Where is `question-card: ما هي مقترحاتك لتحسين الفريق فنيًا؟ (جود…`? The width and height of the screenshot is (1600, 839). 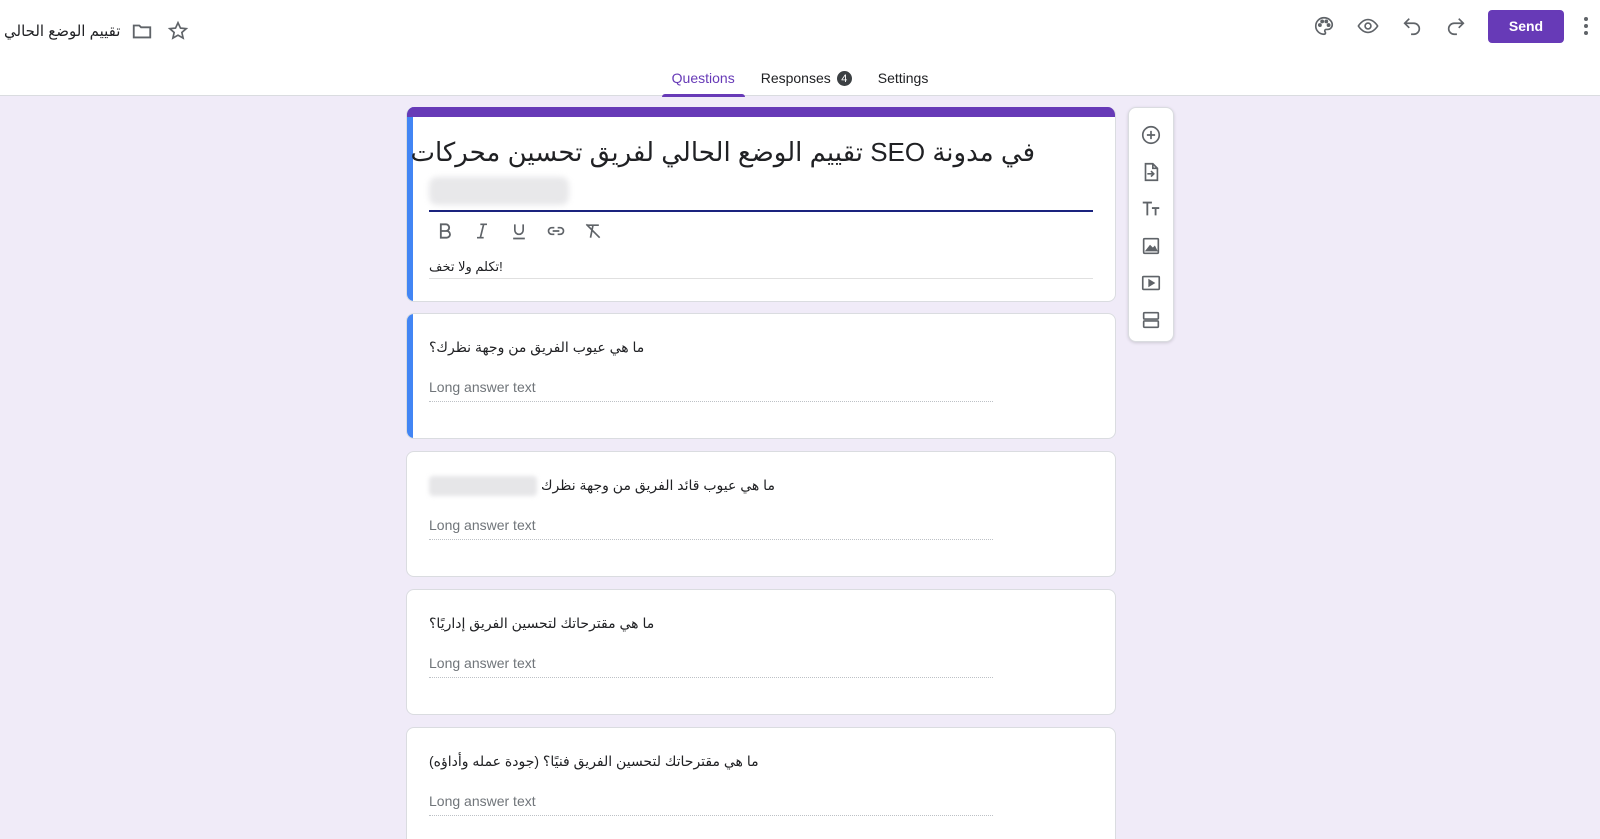
question-card: ما هي مقترحاتك لتحسين الفريق فنيًا؟ (جود… is located at coordinates (761, 783).